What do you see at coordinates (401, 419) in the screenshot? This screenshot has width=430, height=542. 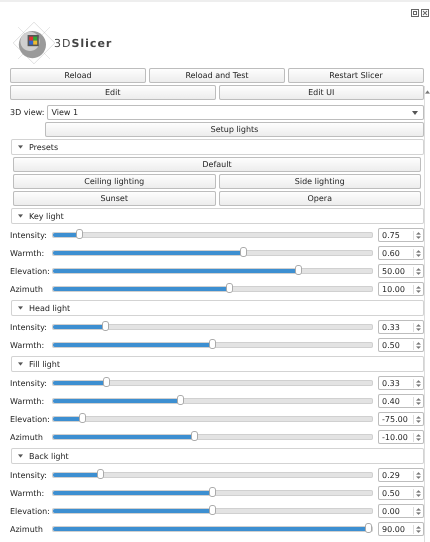 I see `spin-box: -75.00` at bounding box center [401, 419].